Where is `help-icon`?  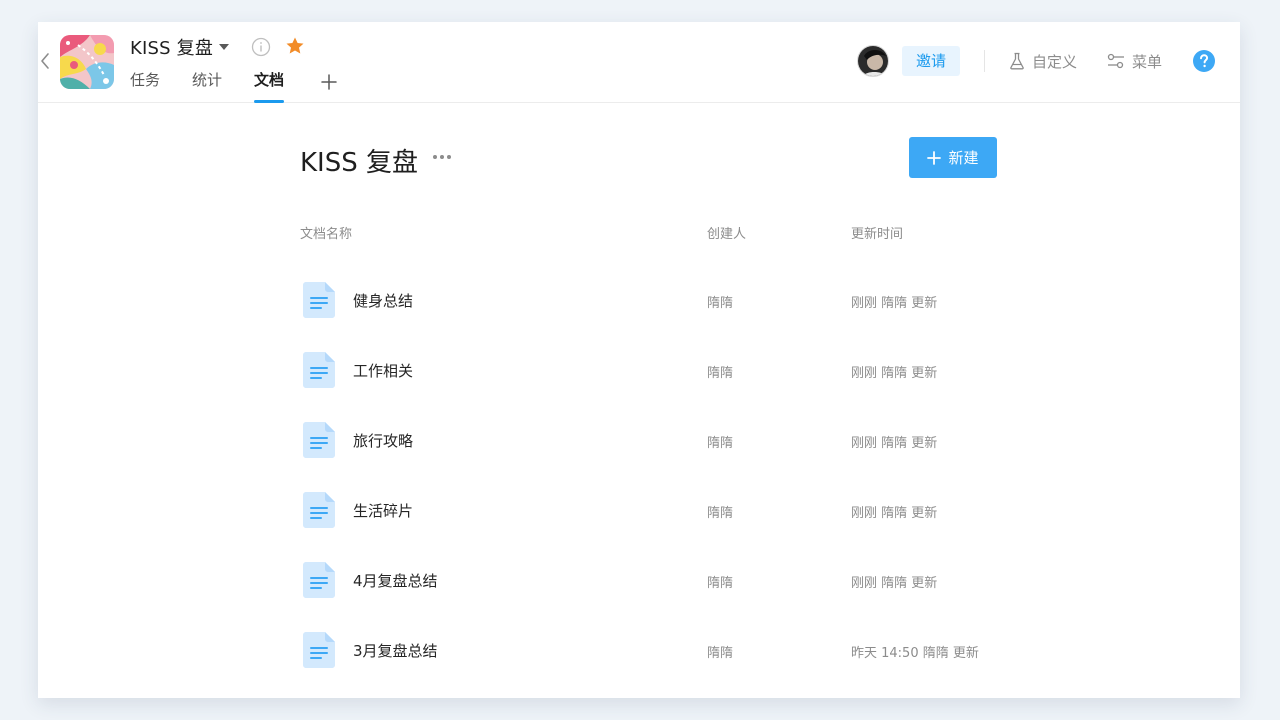
help-icon is located at coordinates (1204, 61).